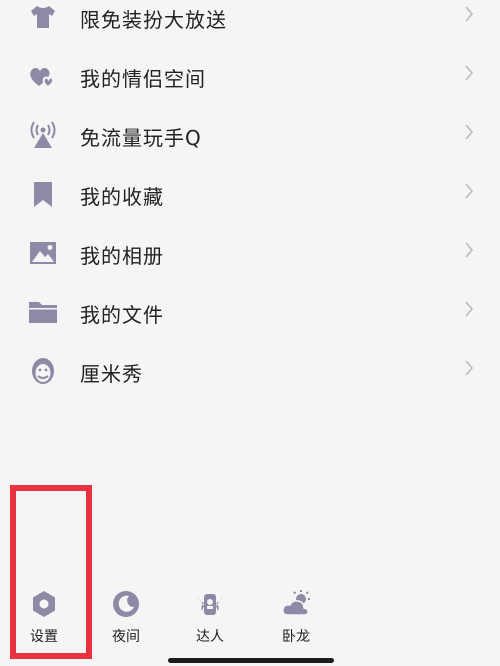 This screenshot has height=666, width=500. I want to click on night-mode-button: 夜间, so click(126, 619).